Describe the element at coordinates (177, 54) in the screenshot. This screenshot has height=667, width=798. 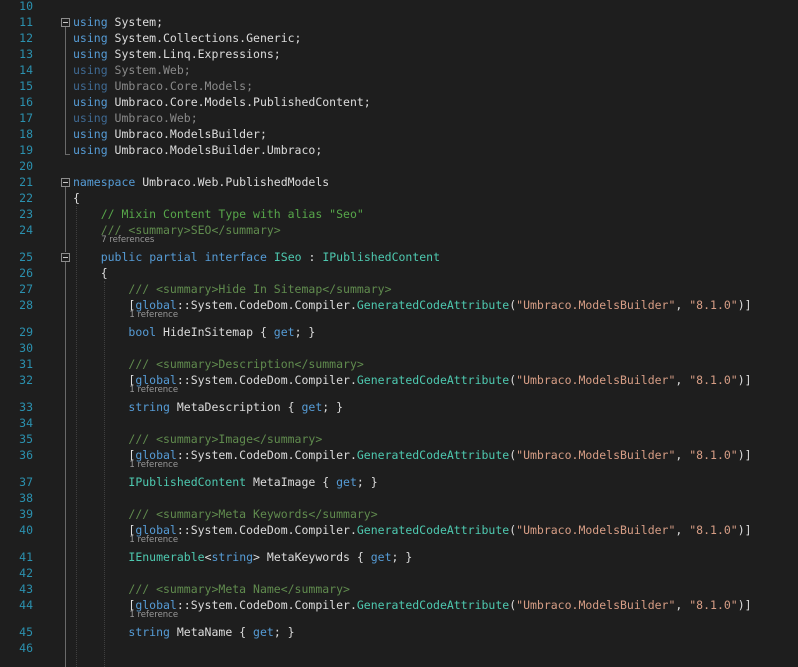
I see `code-line: using System.Linq.Expressions;` at that location.